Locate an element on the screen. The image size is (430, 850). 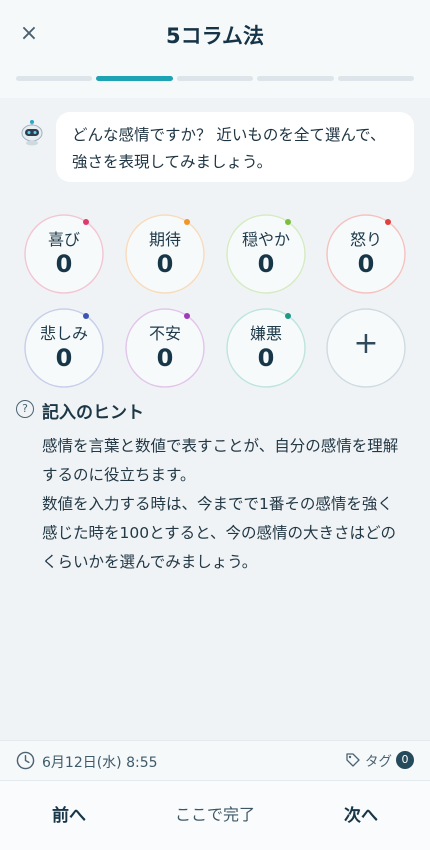
emotion-label: 期待 is located at coordinates (164, 239).